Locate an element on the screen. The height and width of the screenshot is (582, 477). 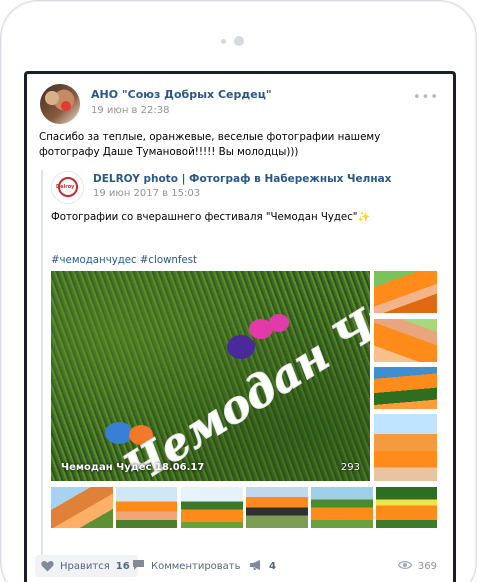
comment-label: Комментировать is located at coordinates (196, 566).